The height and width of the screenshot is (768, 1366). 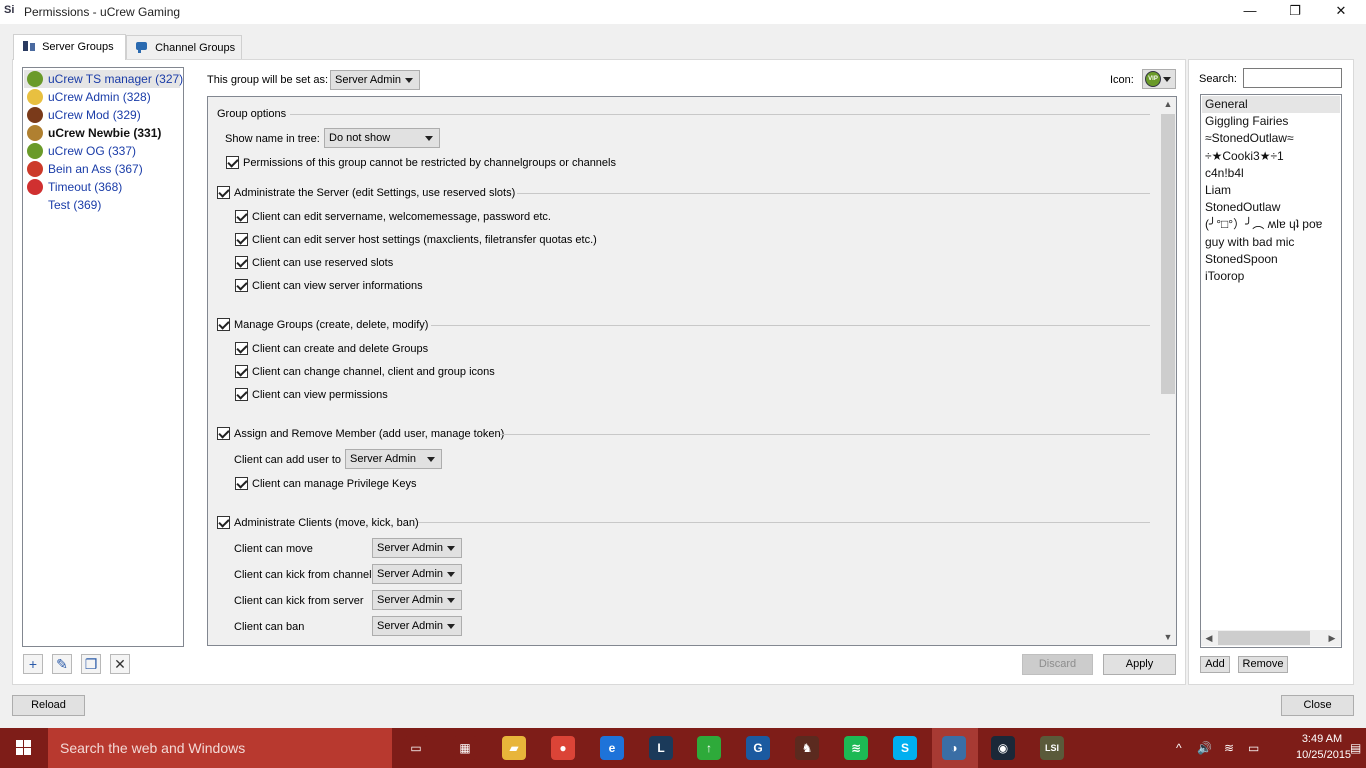 What do you see at coordinates (905, 748) in the screenshot?
I see `skype-icon: S` at bounding box center [905, 748].